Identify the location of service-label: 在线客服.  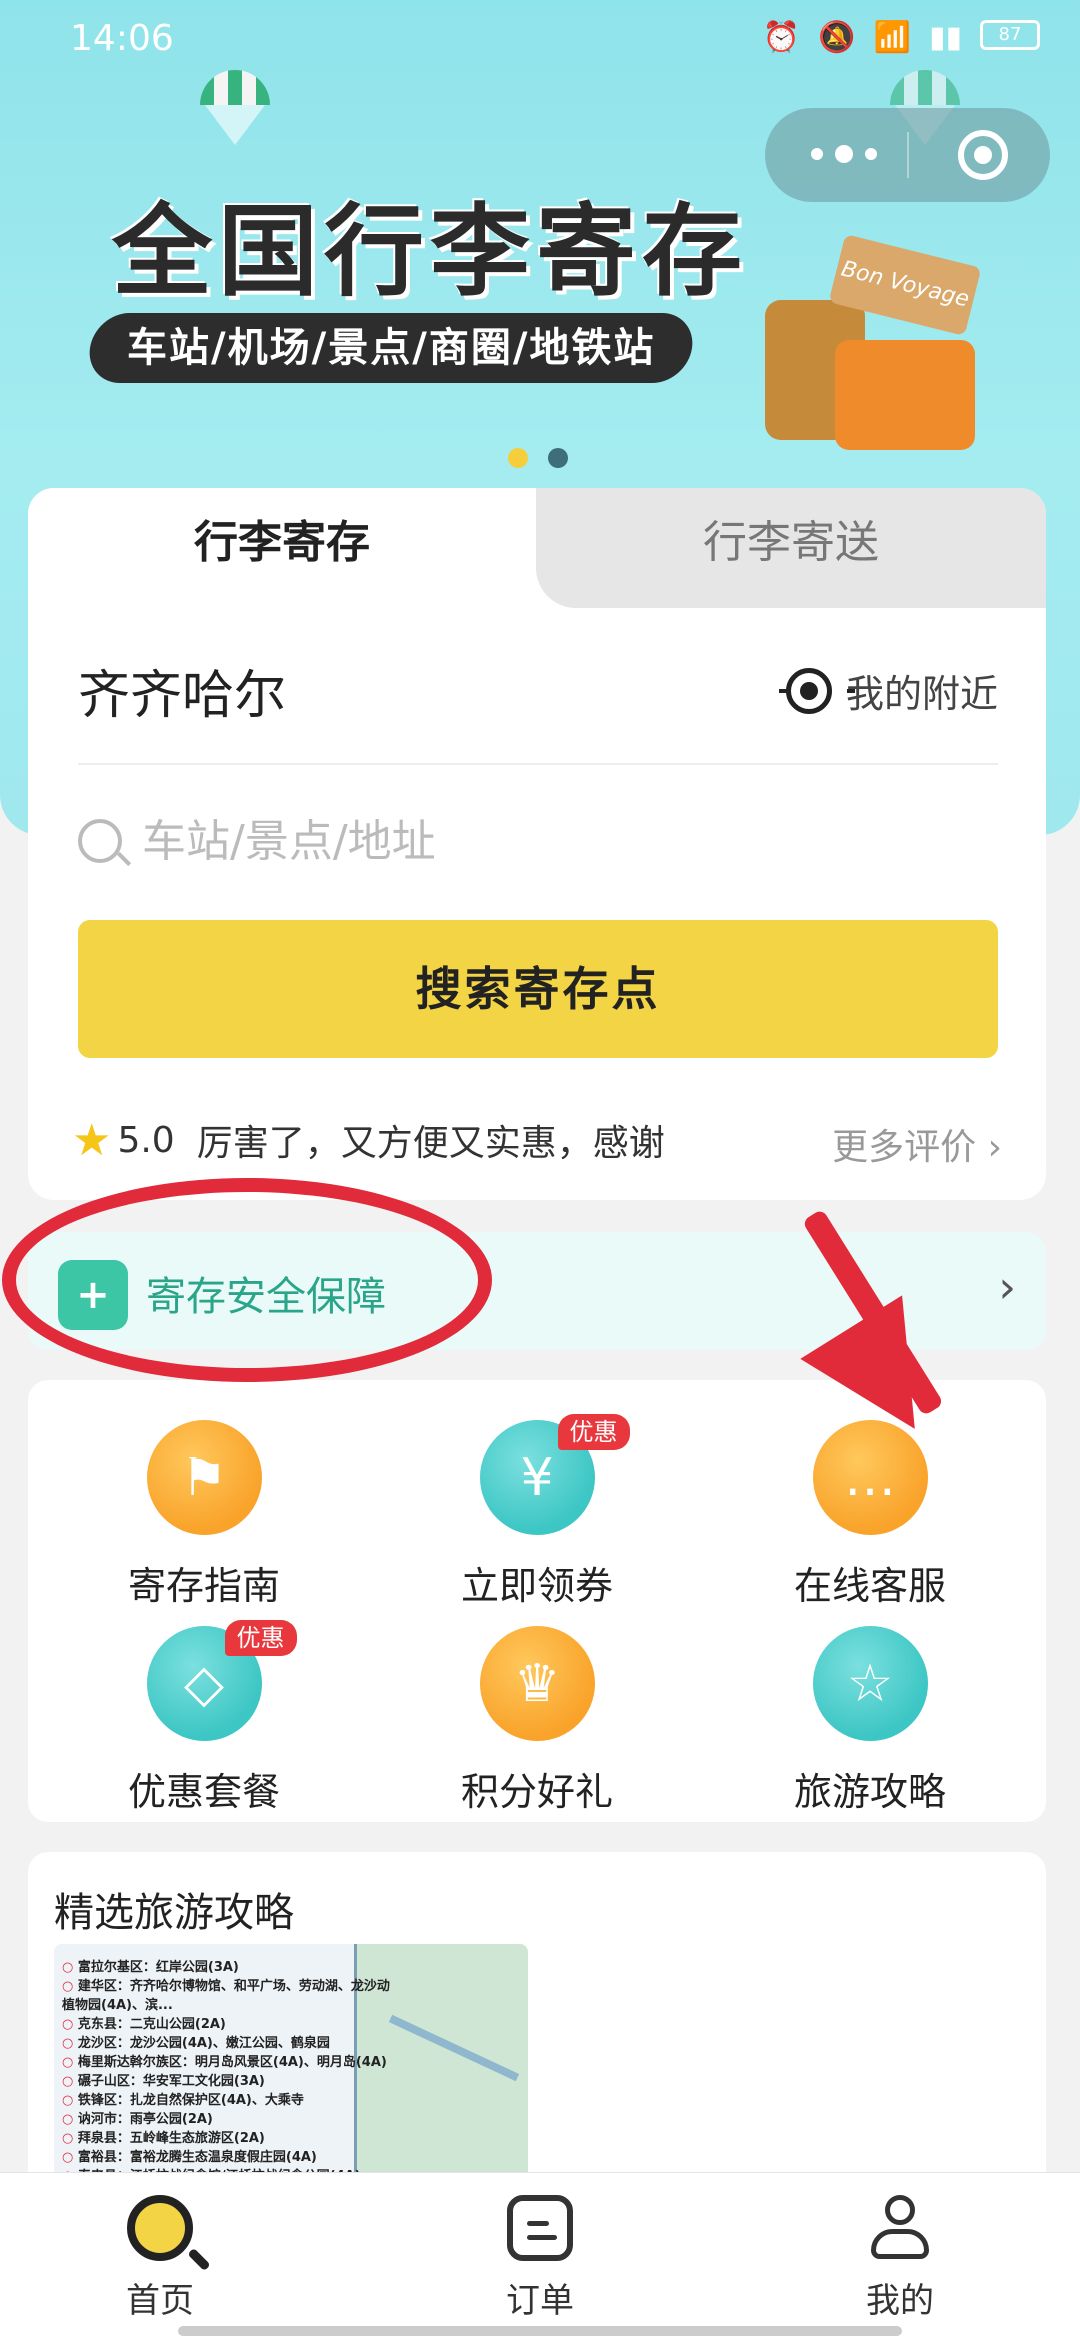
(869, 1586).